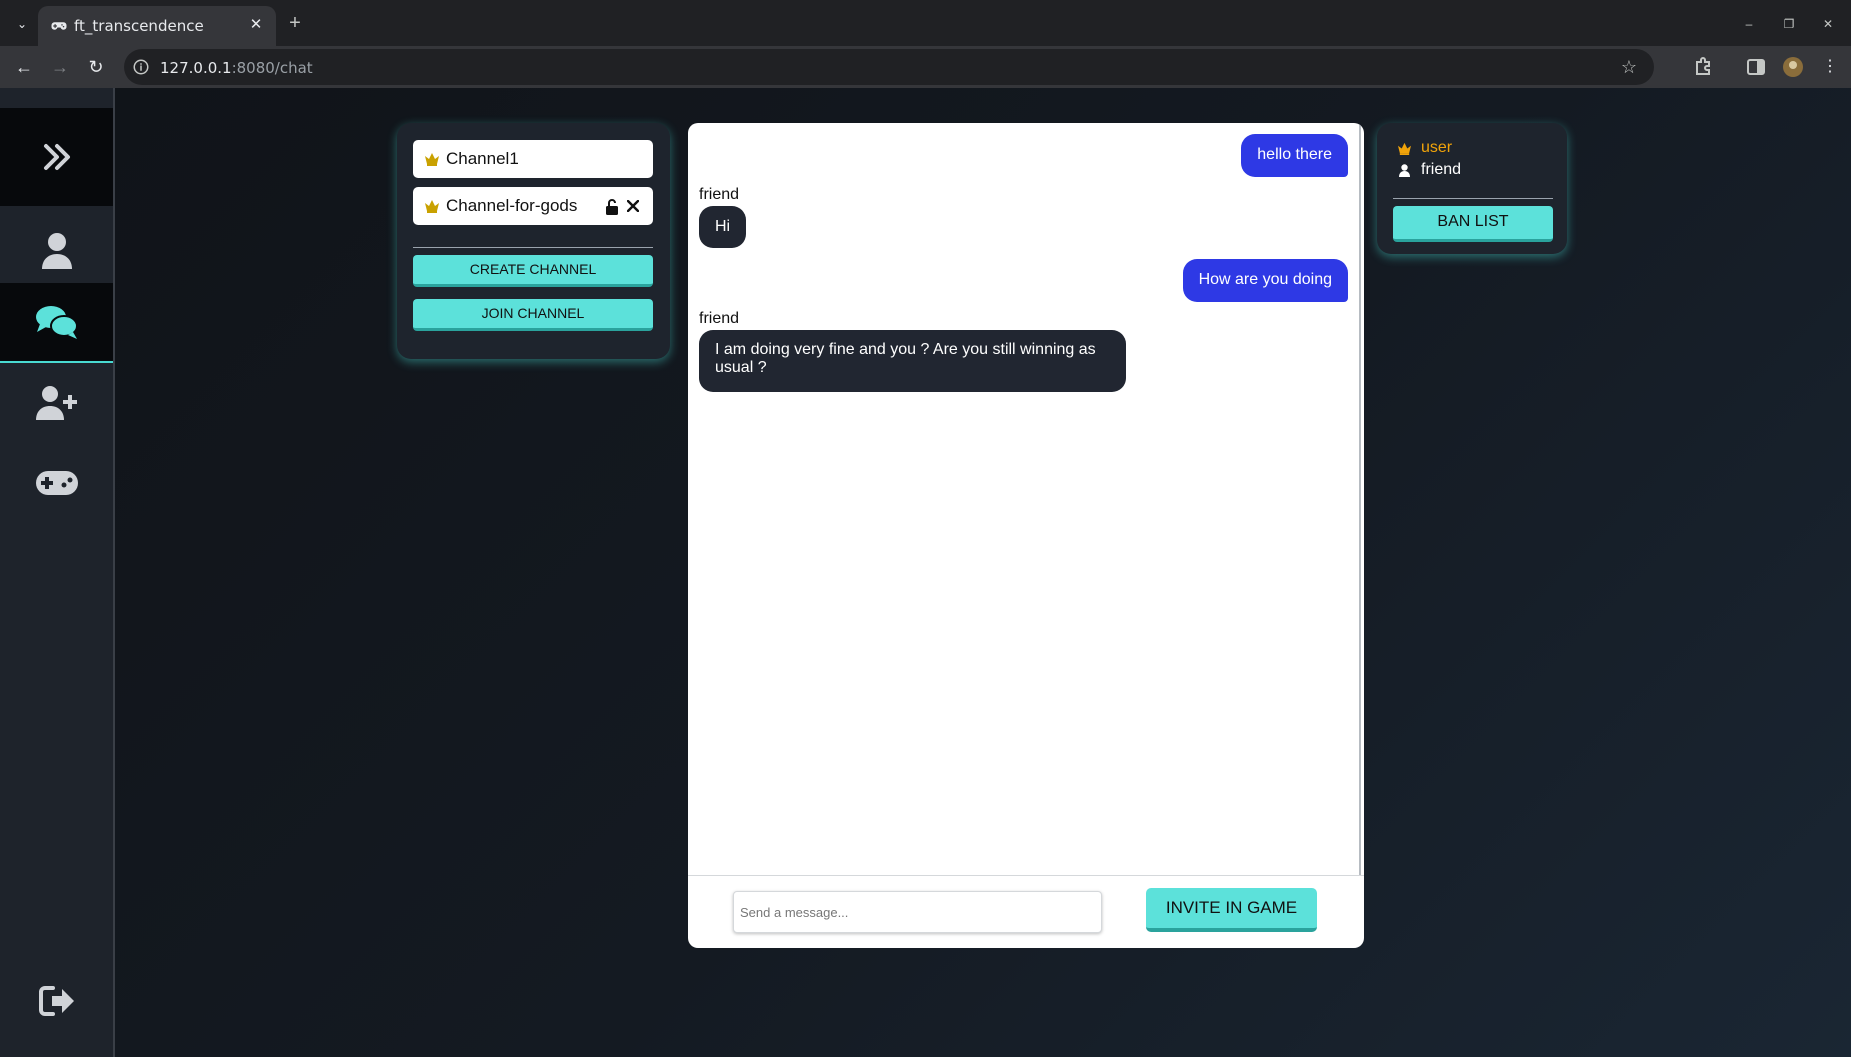  What do you see at coordinates (24, 67) in the screenshot?
I see `back-icon: ←` at bounding box center [24, 67].